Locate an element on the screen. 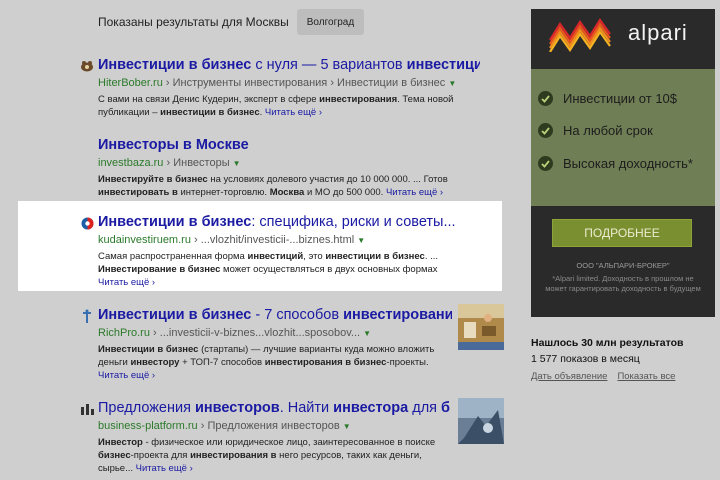 The image size is (720, 480). result-title: Инвесторы в Москве is located at coordinates (289, 145).